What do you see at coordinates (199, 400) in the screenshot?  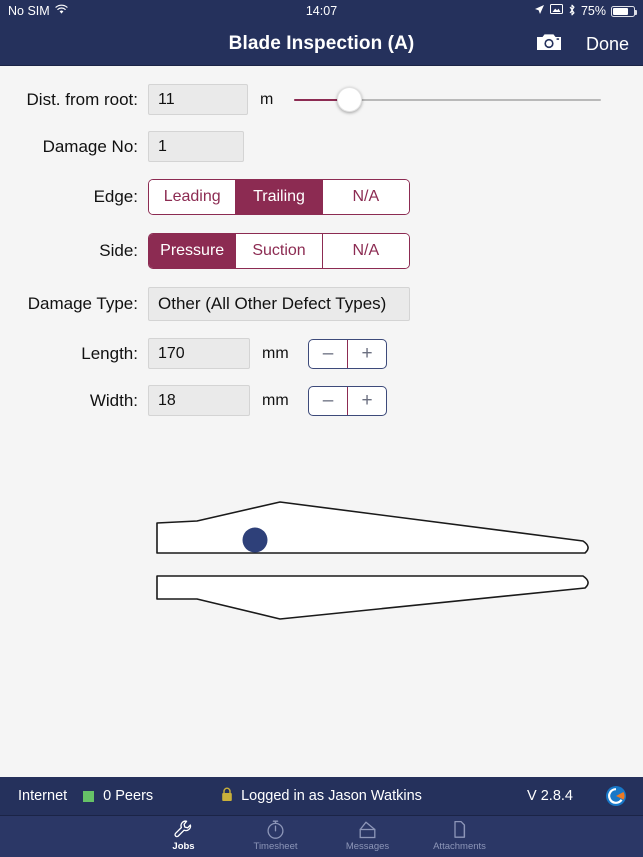 I see `width-input: 18` at bounding box center [199, 400].